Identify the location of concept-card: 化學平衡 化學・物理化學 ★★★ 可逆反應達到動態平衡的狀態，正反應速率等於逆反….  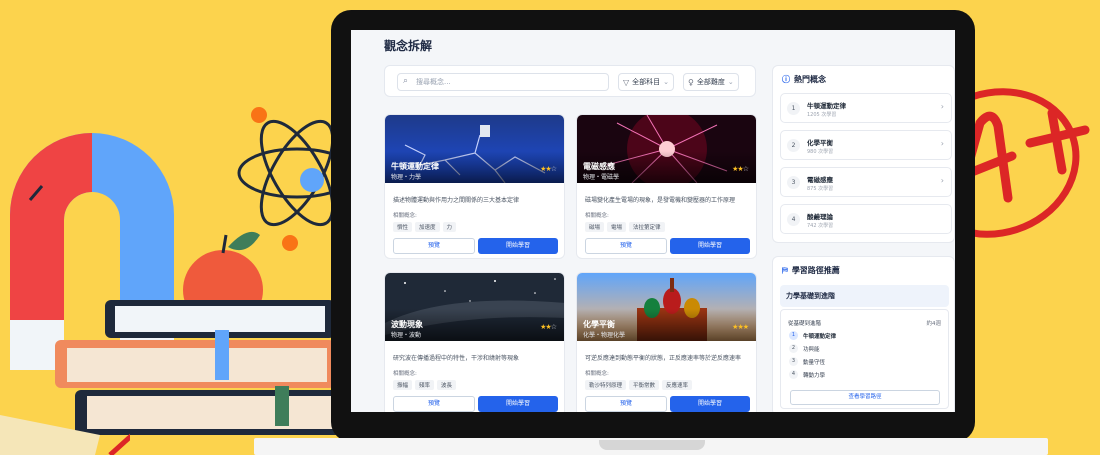
(666, 342).